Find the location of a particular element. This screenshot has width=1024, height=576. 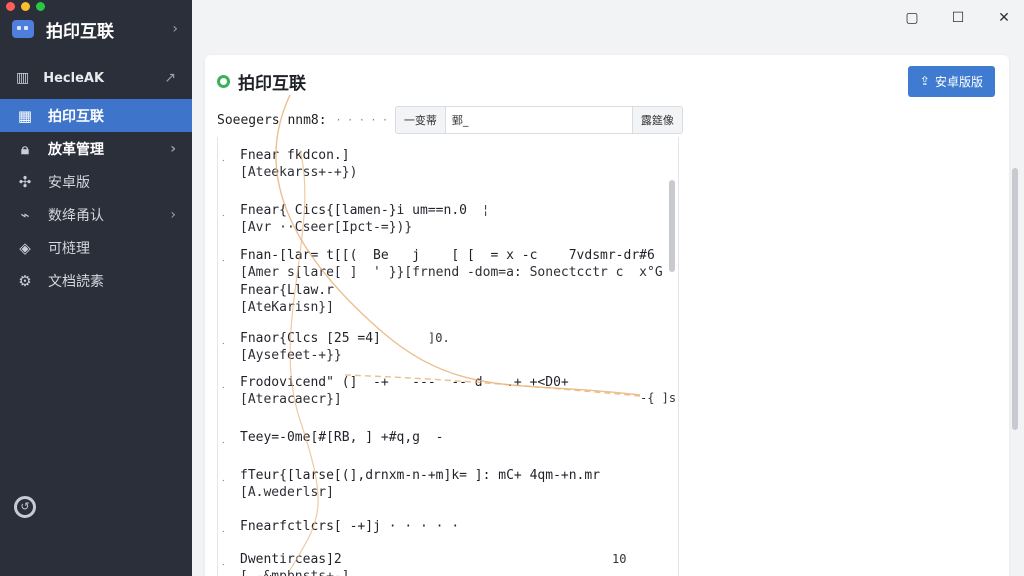

sidebar-top-label: HecleAK is located at coordinates (74, 78).